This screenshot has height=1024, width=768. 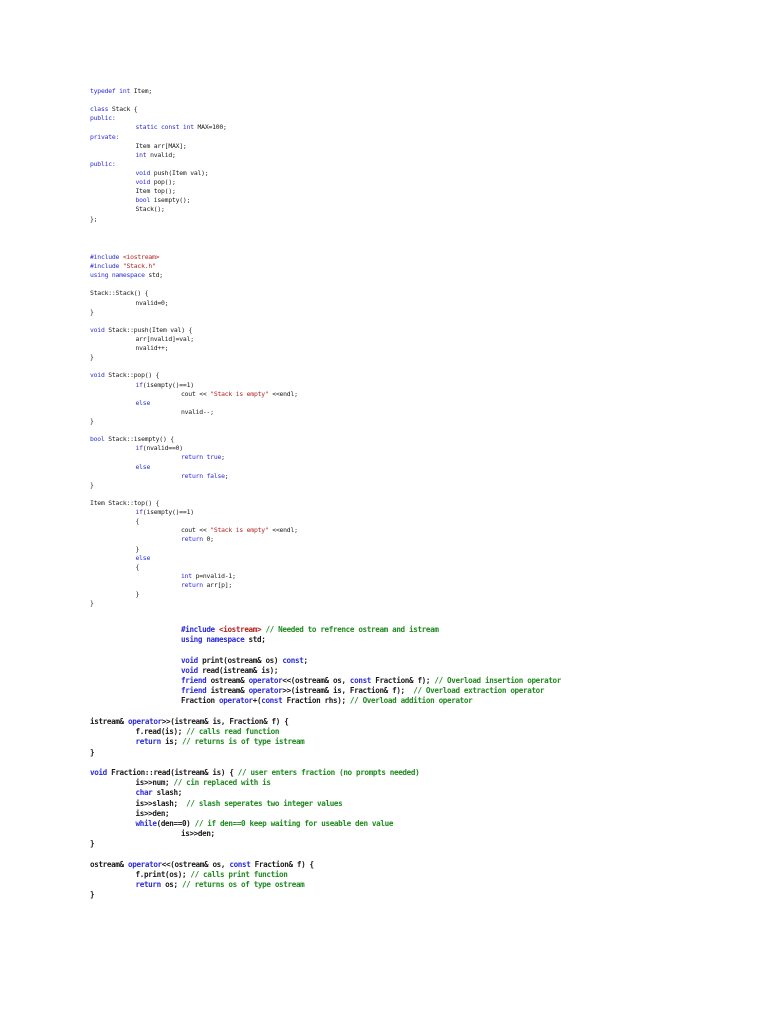 I want to click on code-line: is>>den;, so click(x=254, y=834).